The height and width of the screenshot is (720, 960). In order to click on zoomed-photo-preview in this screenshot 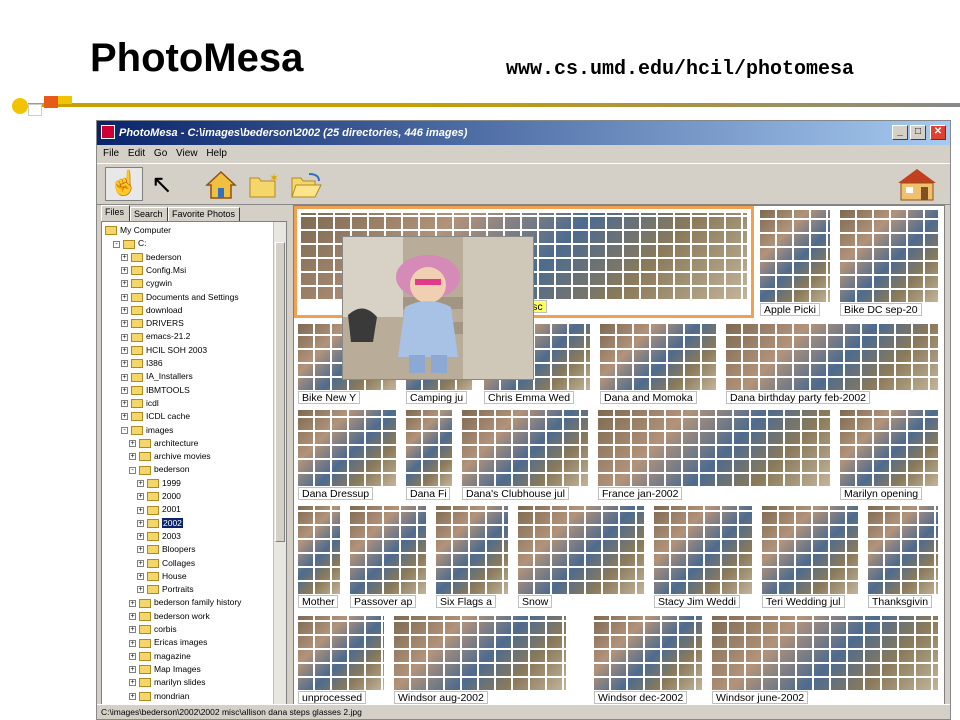, I will do `click(438, 308)`.